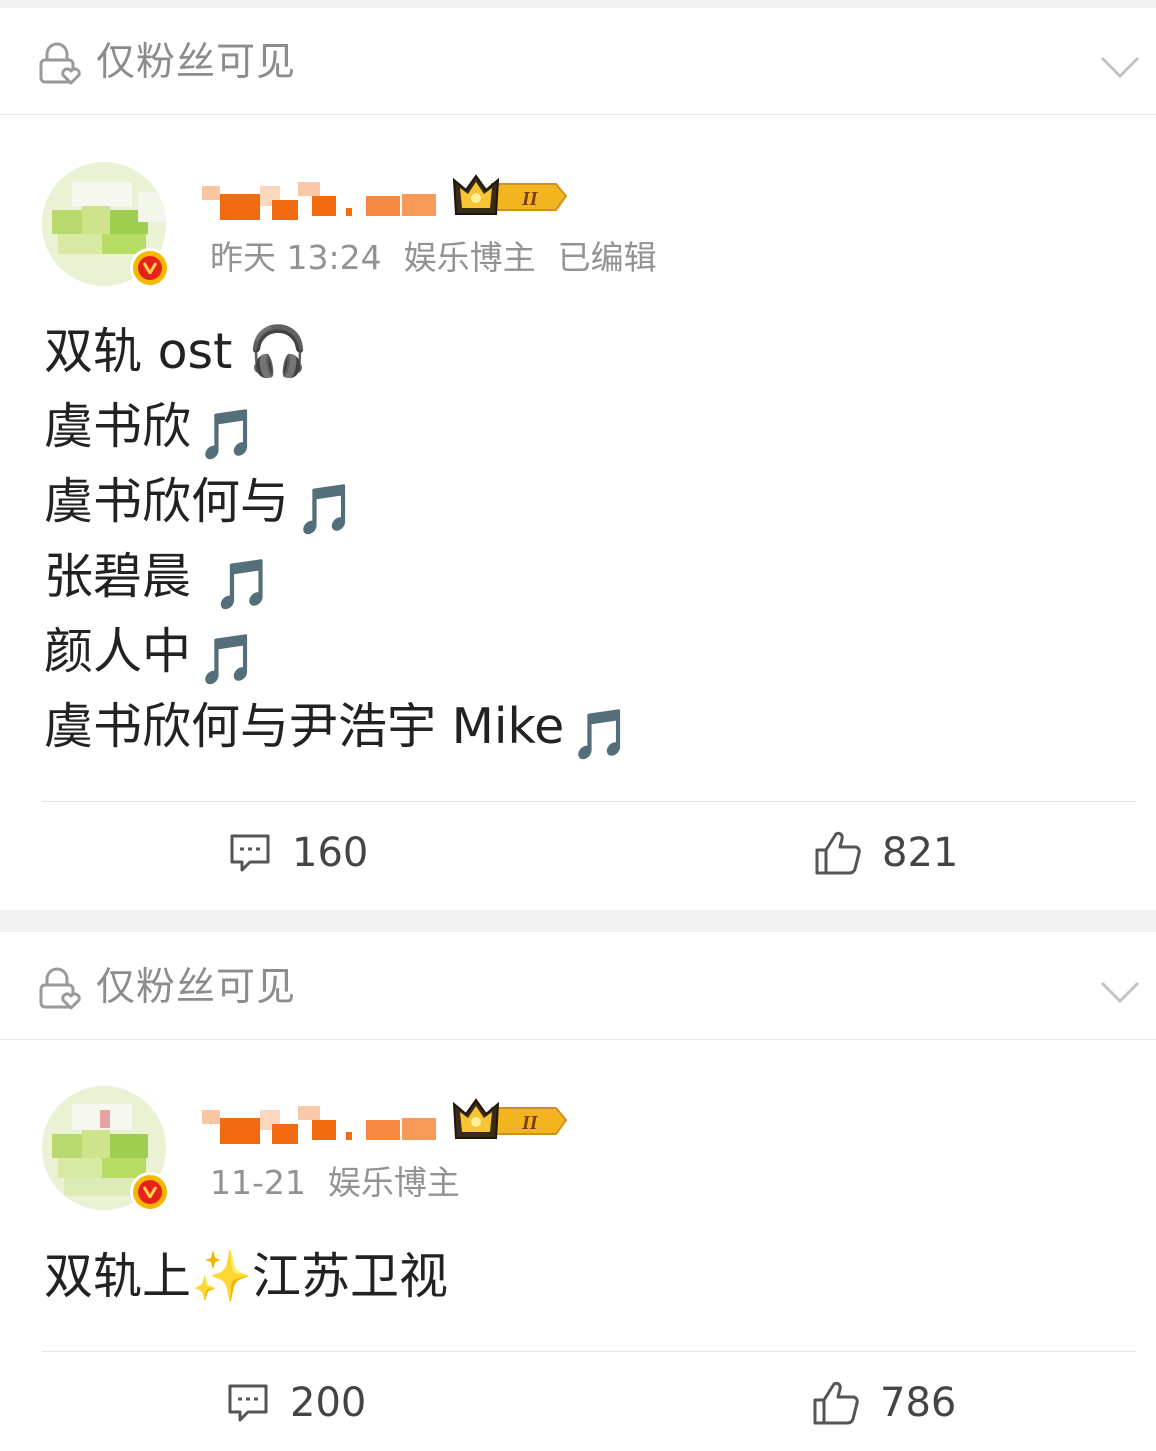 The image size is (1156, 1451). What do you see at coordinates (328, 1403) in the screenshot?
I see `comment-count: 200` at bounding box center [328, 1403].